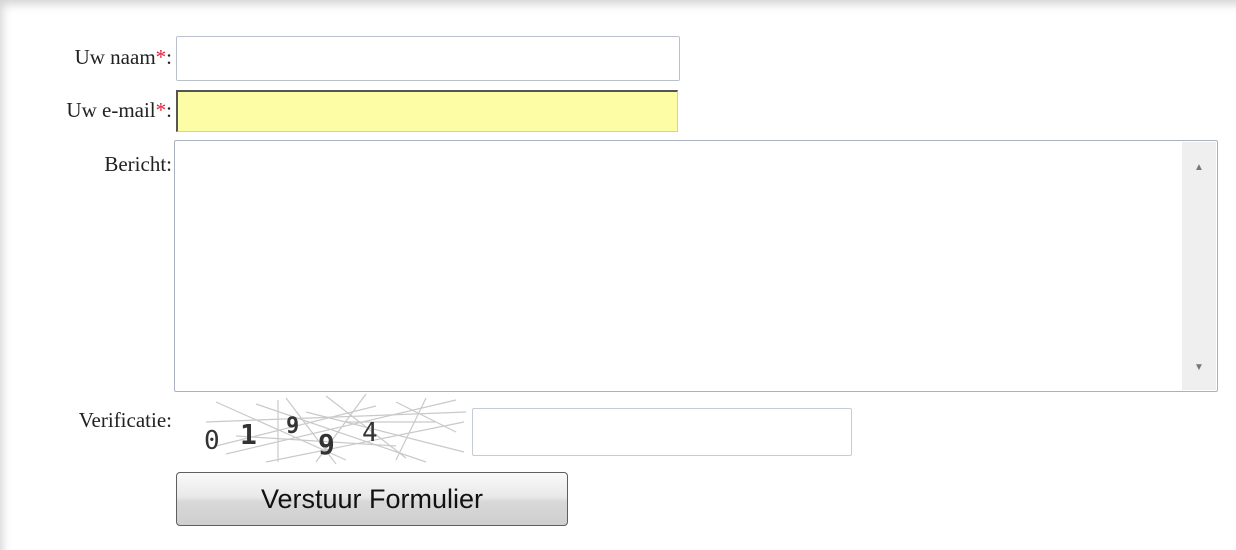 Image resolution: width=1236 pixels, height=550 pixels. I want to click on name-input, so click(428, 58).